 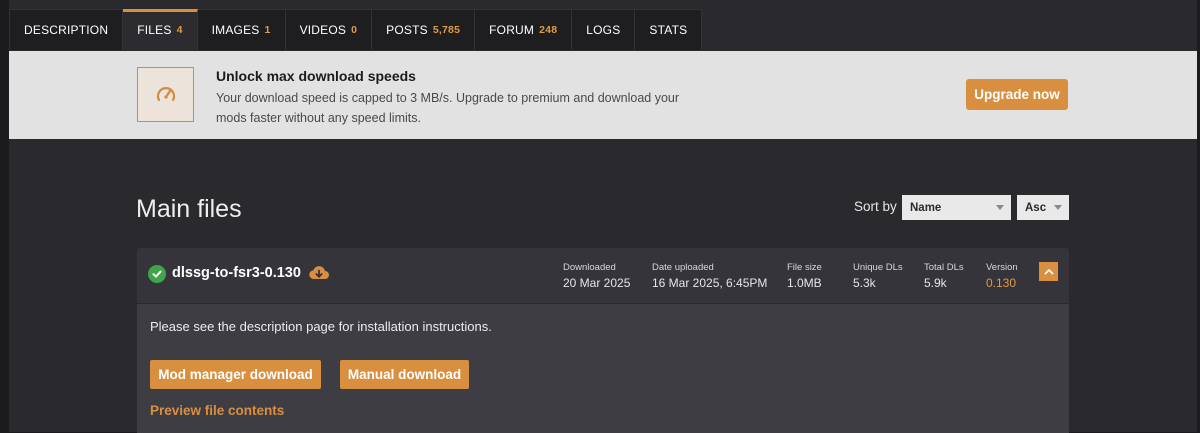 What do you see at coordinates (878, 276) in the screenshot?
I see `stat-unique-dls: Unique DLs 5.3k` at bounding box center [878, 276].